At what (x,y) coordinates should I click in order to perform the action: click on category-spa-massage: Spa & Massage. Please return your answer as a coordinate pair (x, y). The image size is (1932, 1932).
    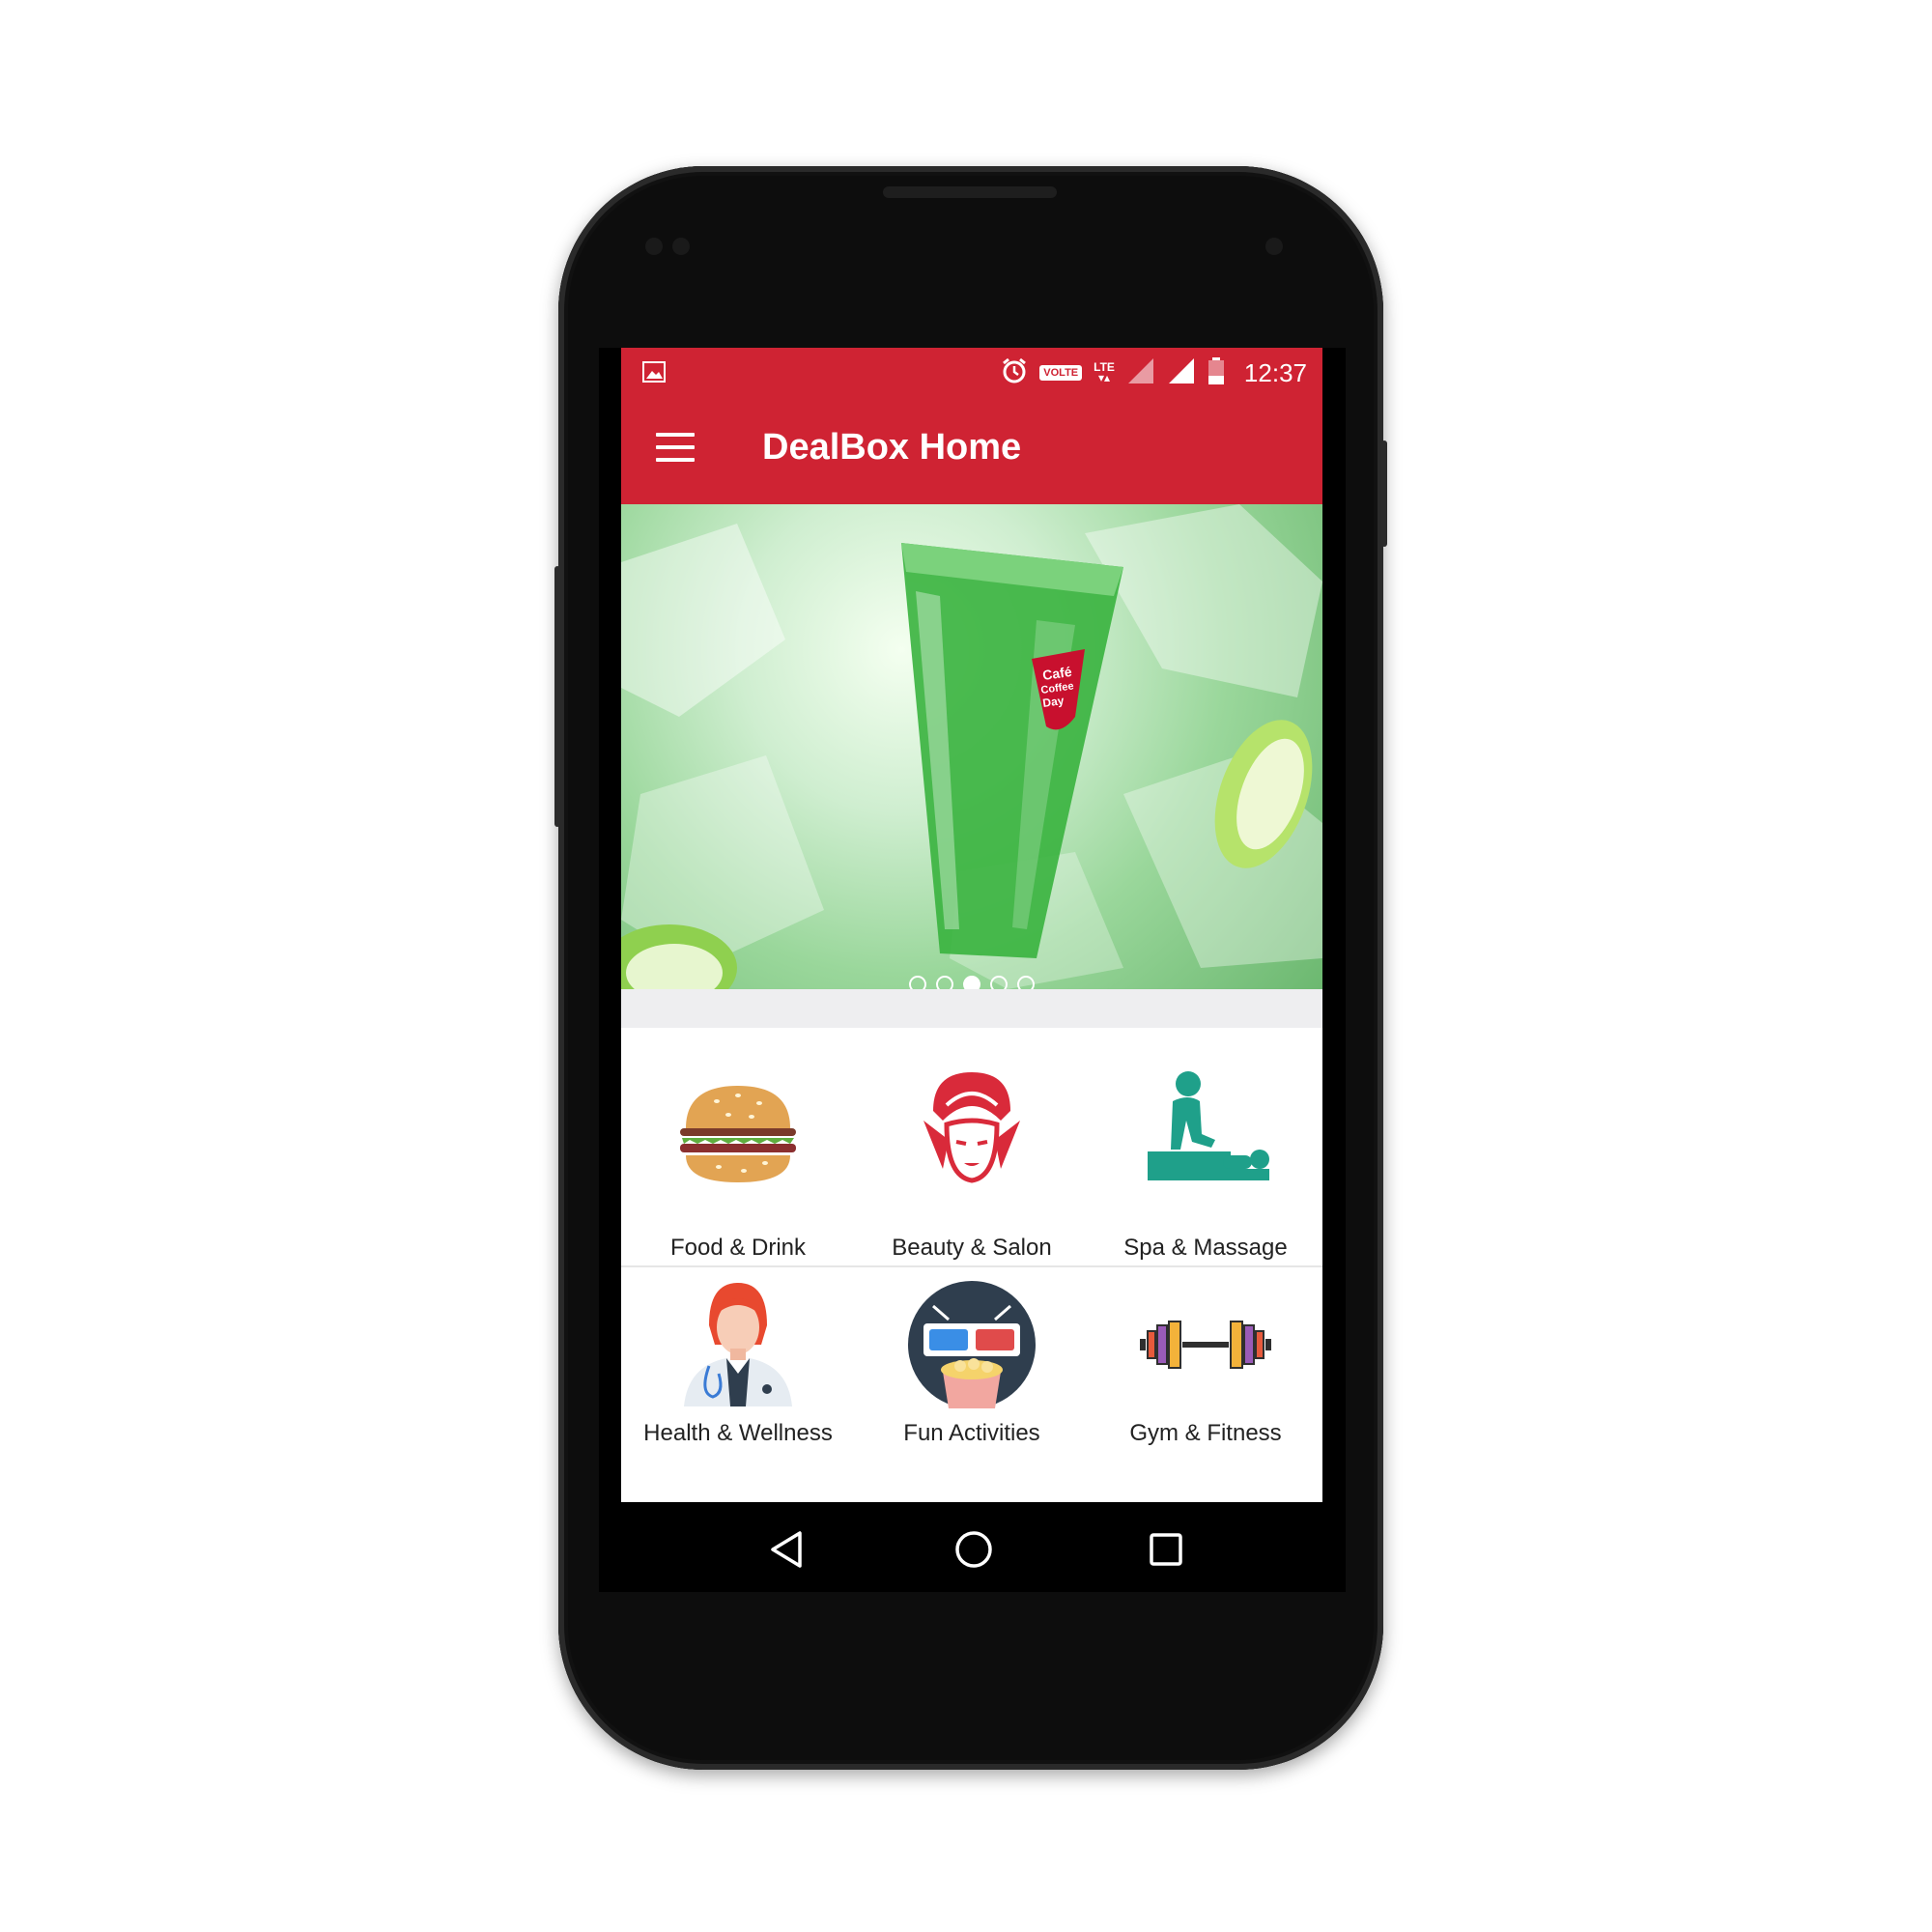
    Looking at the image, I should click on (1205, 1146).